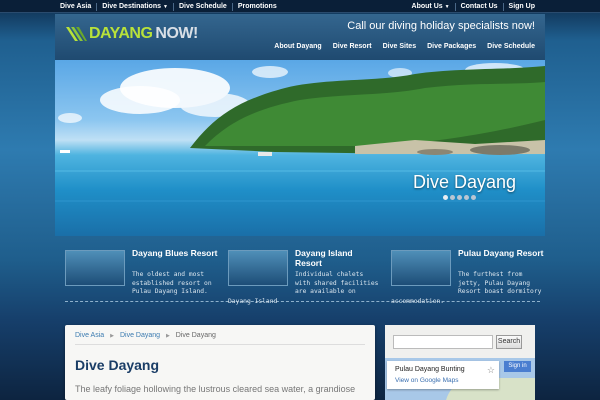 This screenshot has width=600, height=400. I want to click on topnav-label: Sign Up, so click(521, 6).